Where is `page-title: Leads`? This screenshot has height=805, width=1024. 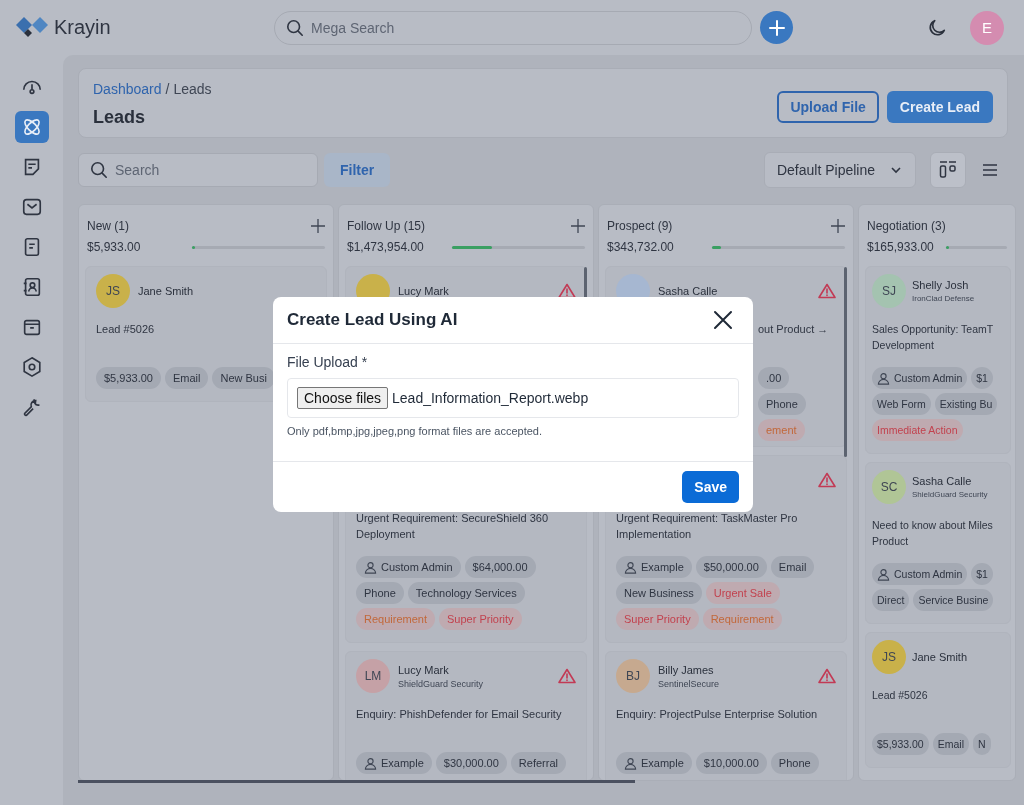
page-title: Leads is located at coordinates (120, 117).